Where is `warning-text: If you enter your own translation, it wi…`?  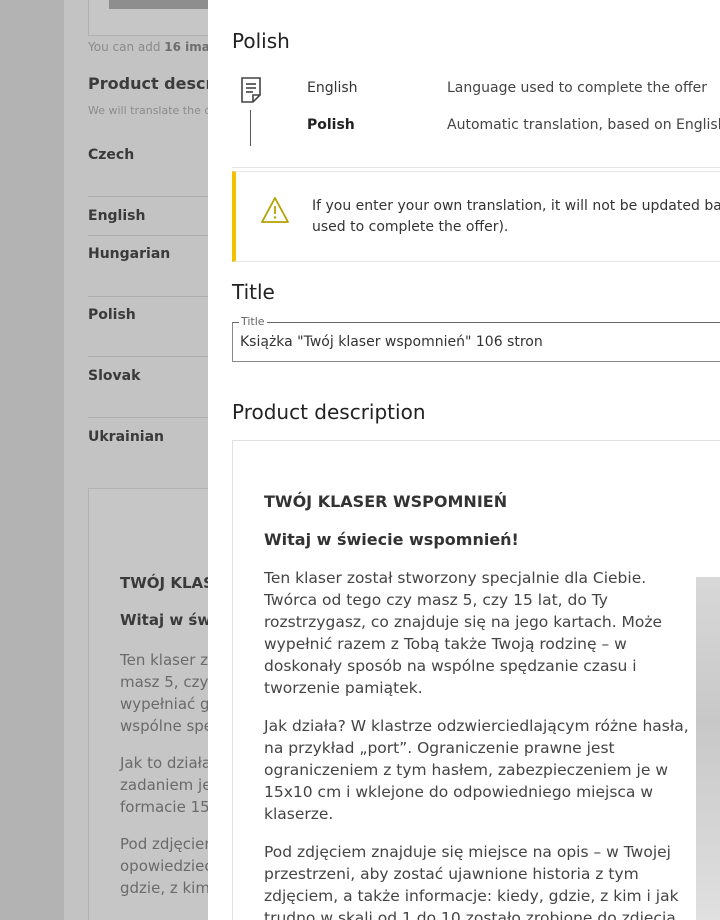 warning-text: If you enter your own translation, it wi… is located at coordinates (516, 216).